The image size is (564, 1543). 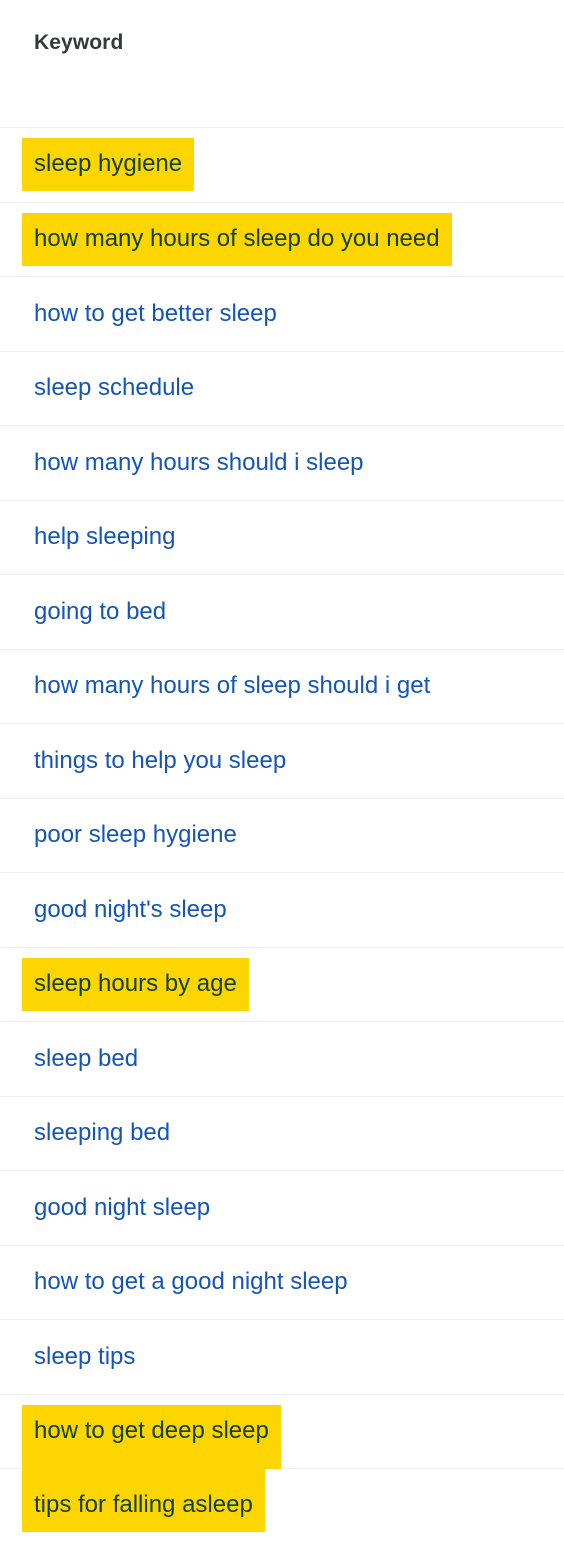 I want to click on keyword-link: how many hours of sleep do you need, so click(x=237, y=239).